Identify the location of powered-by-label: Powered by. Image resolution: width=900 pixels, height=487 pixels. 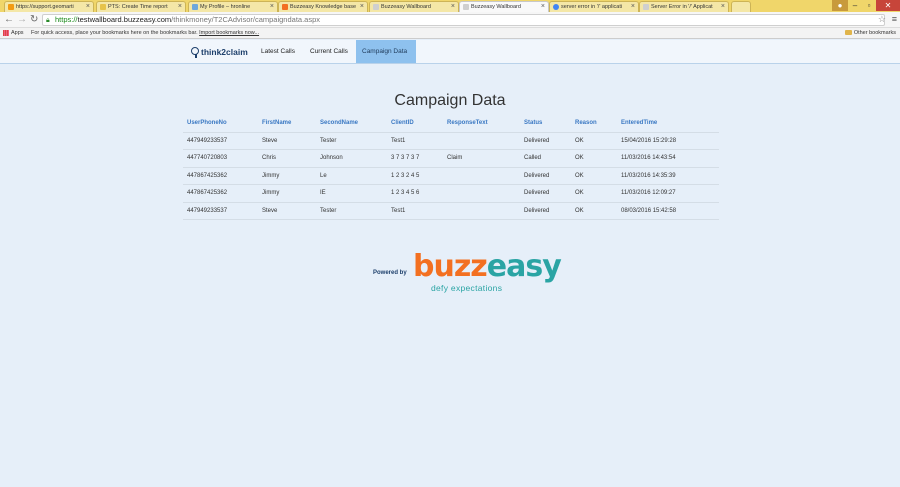
(390, 273).